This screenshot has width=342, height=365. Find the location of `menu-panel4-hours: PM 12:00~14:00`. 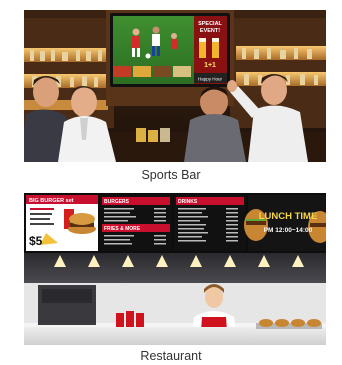

menu-panel4-hours: PM 12:00~14:00 is located at coordinates (288, 230).